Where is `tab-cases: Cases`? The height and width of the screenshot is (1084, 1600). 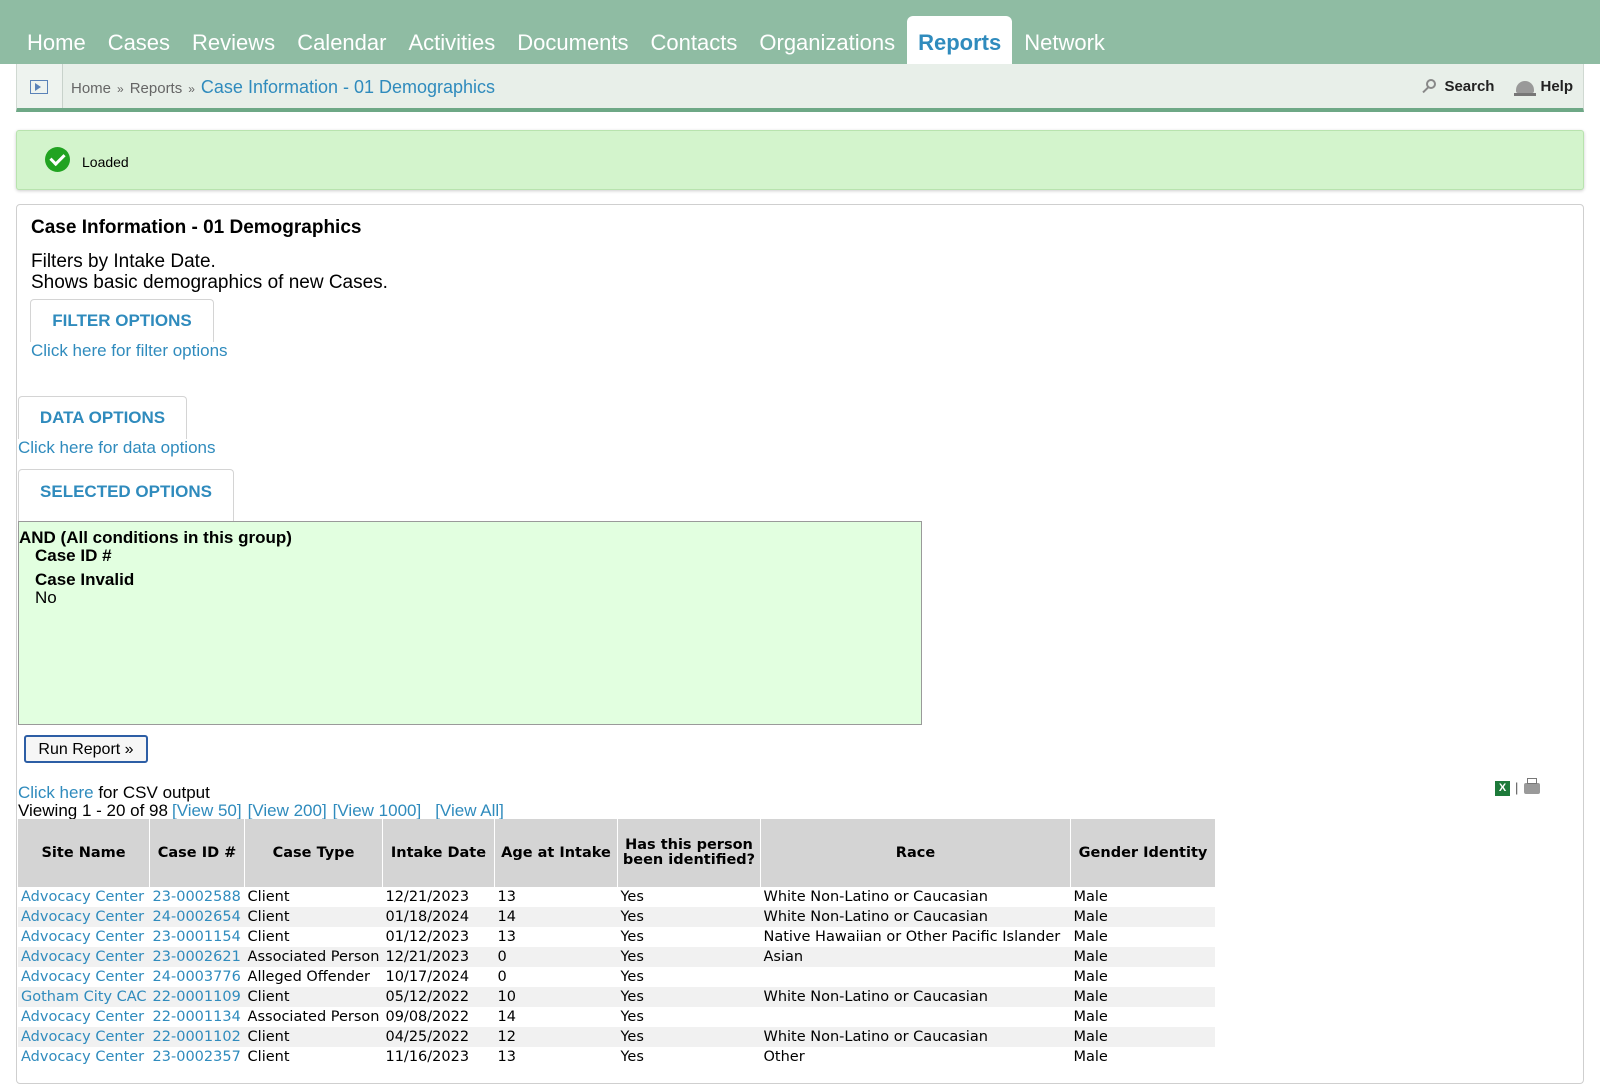
tab-cases: Cases is located at coordinates (139, 40).